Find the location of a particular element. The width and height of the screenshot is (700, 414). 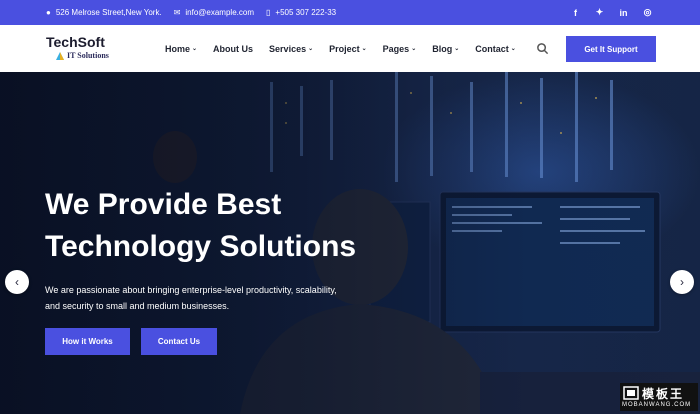

twitter-icon: ✦ is located at coordinates (599, 12).